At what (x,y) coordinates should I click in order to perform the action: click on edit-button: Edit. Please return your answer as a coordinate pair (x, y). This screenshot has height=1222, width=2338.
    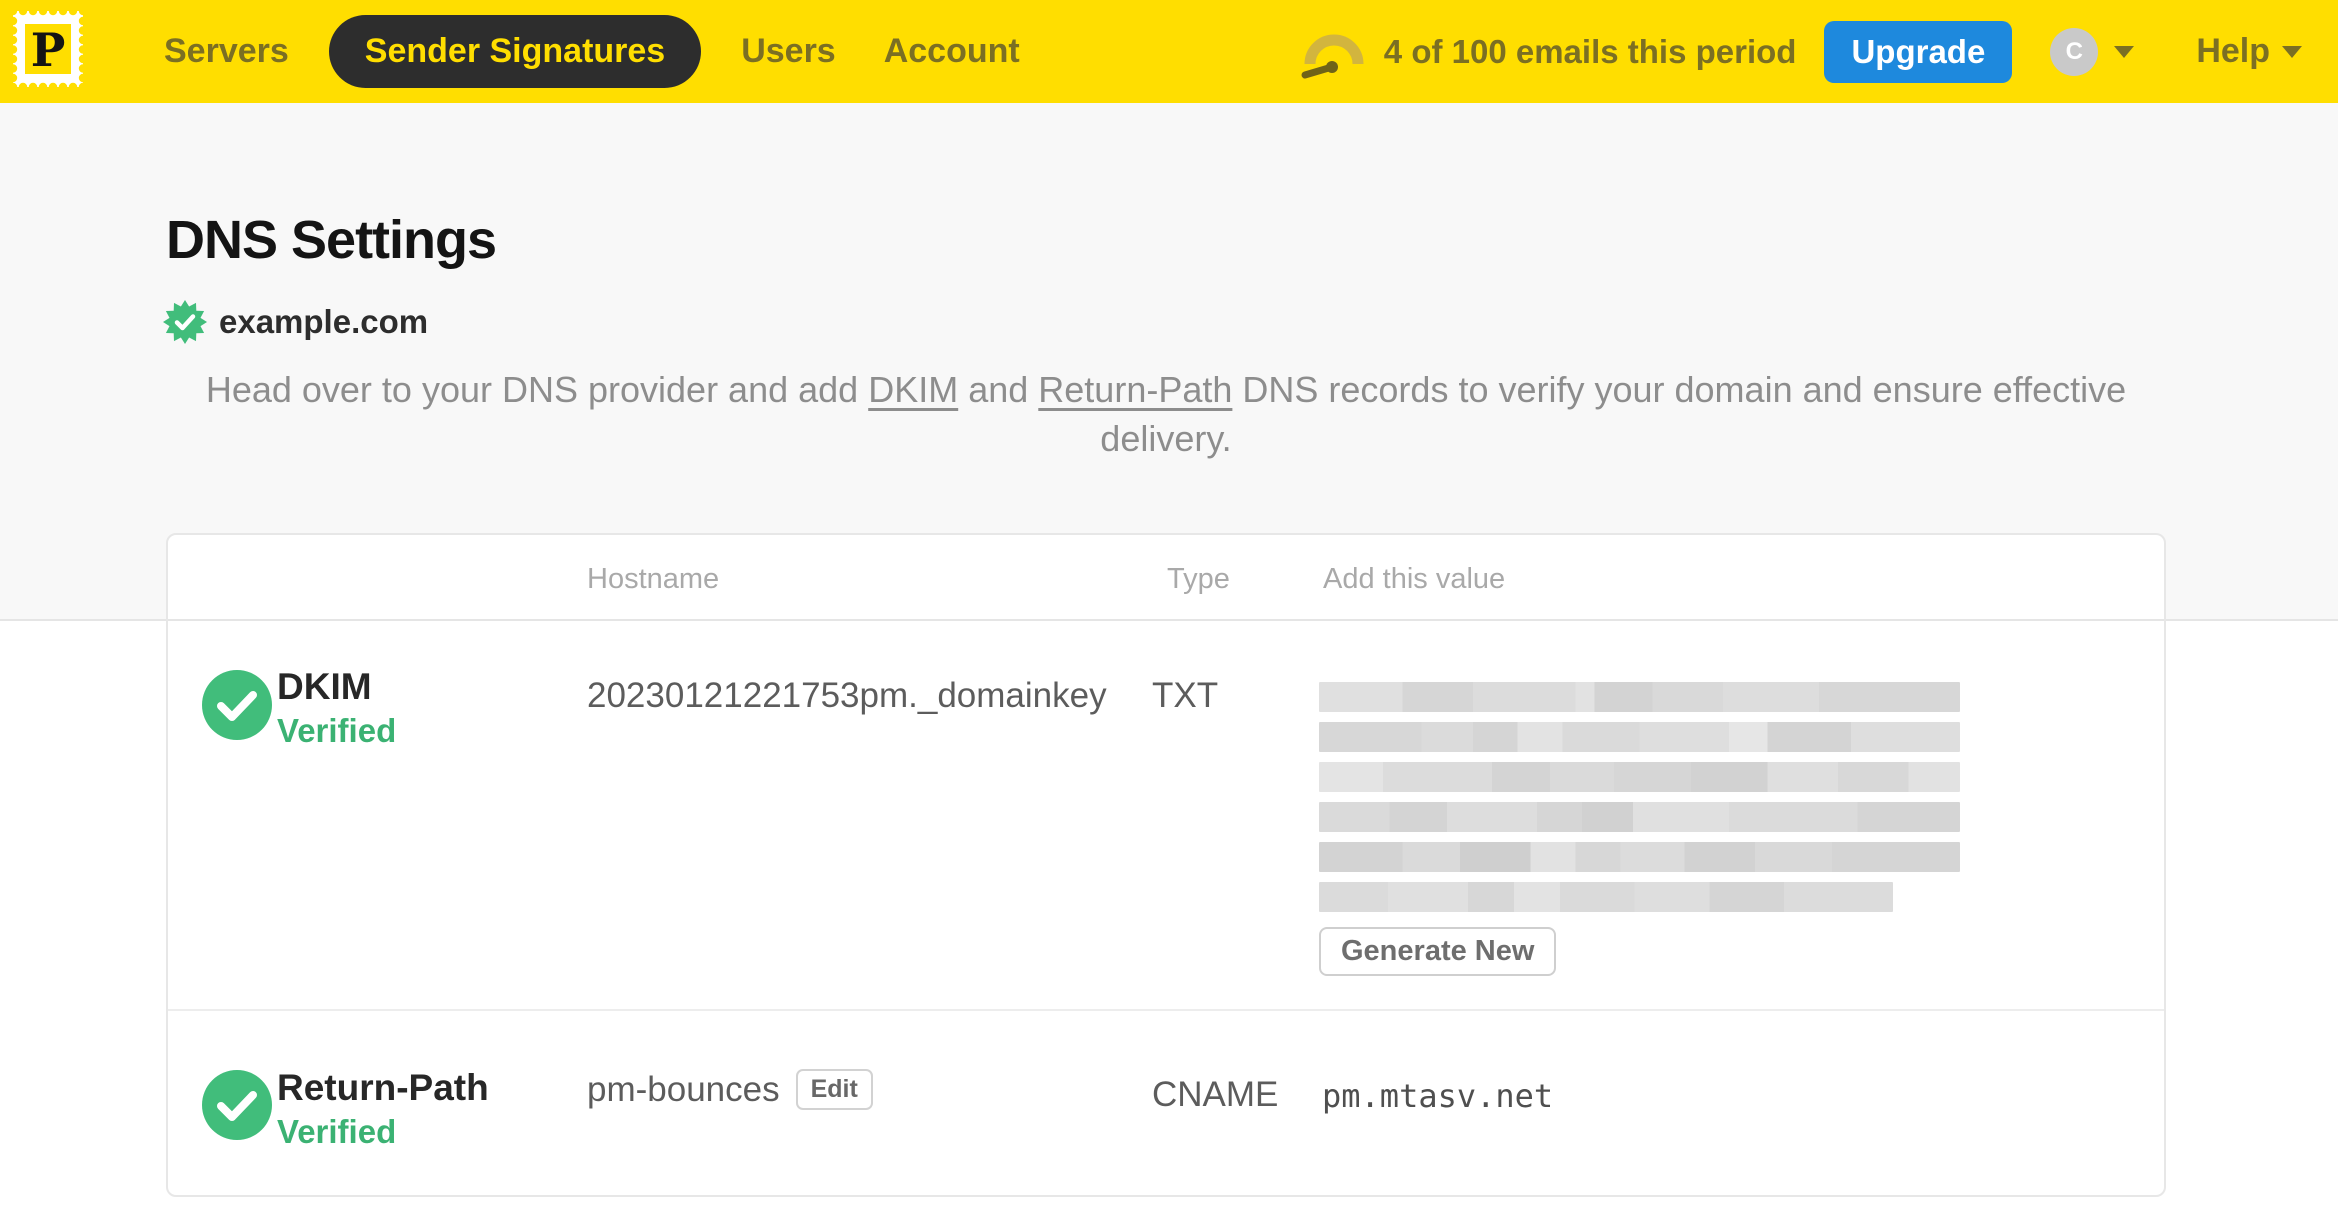
    Looking at the image, I should click on (834, 1089).